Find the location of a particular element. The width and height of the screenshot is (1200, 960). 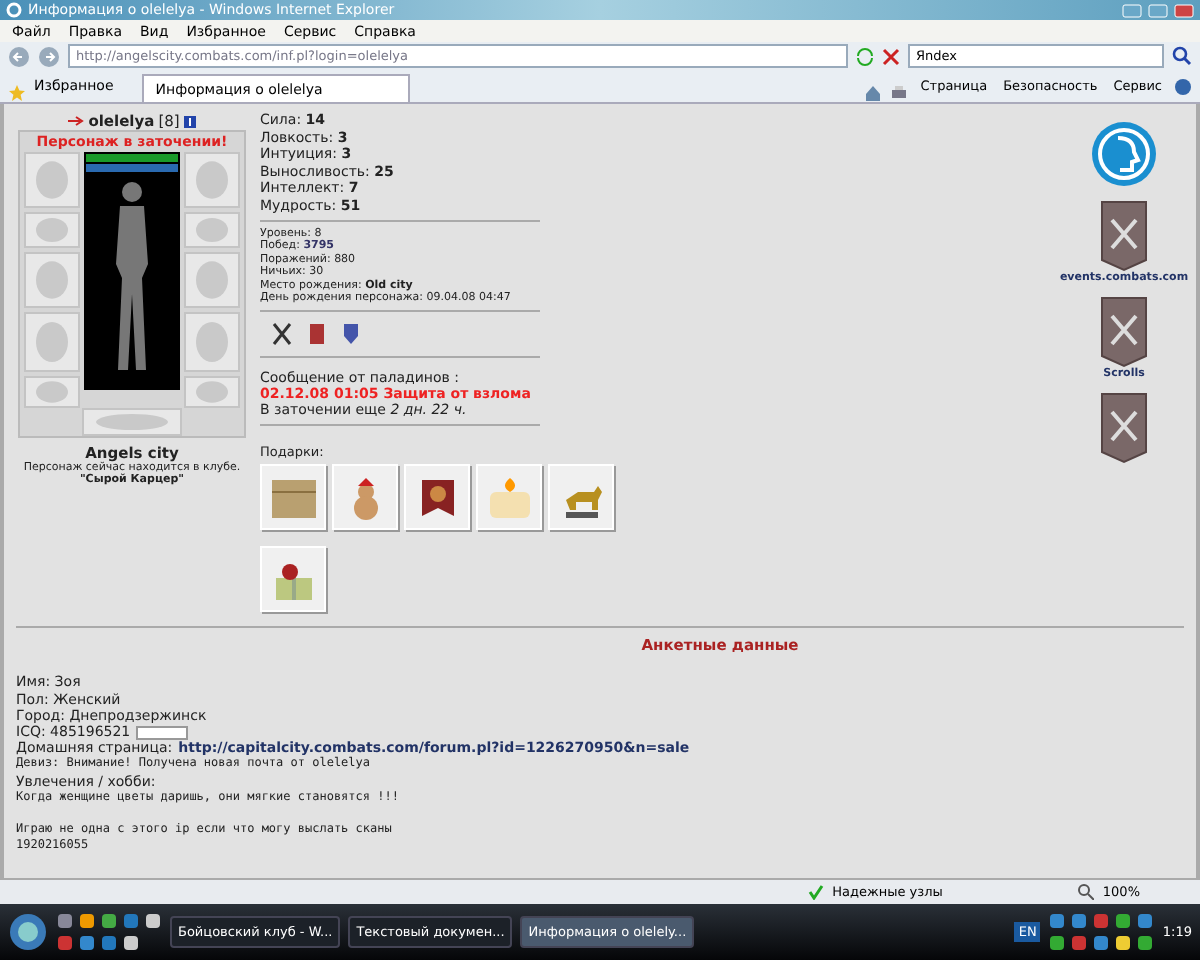

crossed-swords-icon is located at coordinates (282, 334).